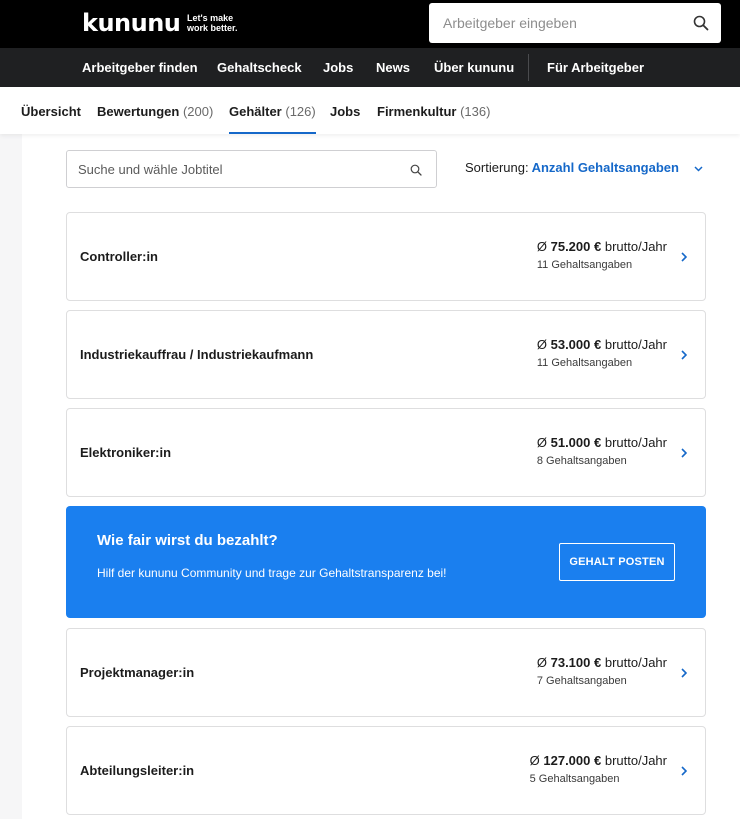 The height and width of the screenshot is (819, 740). I want to click on job-title: Elektroniker:in, so click(126, 452).